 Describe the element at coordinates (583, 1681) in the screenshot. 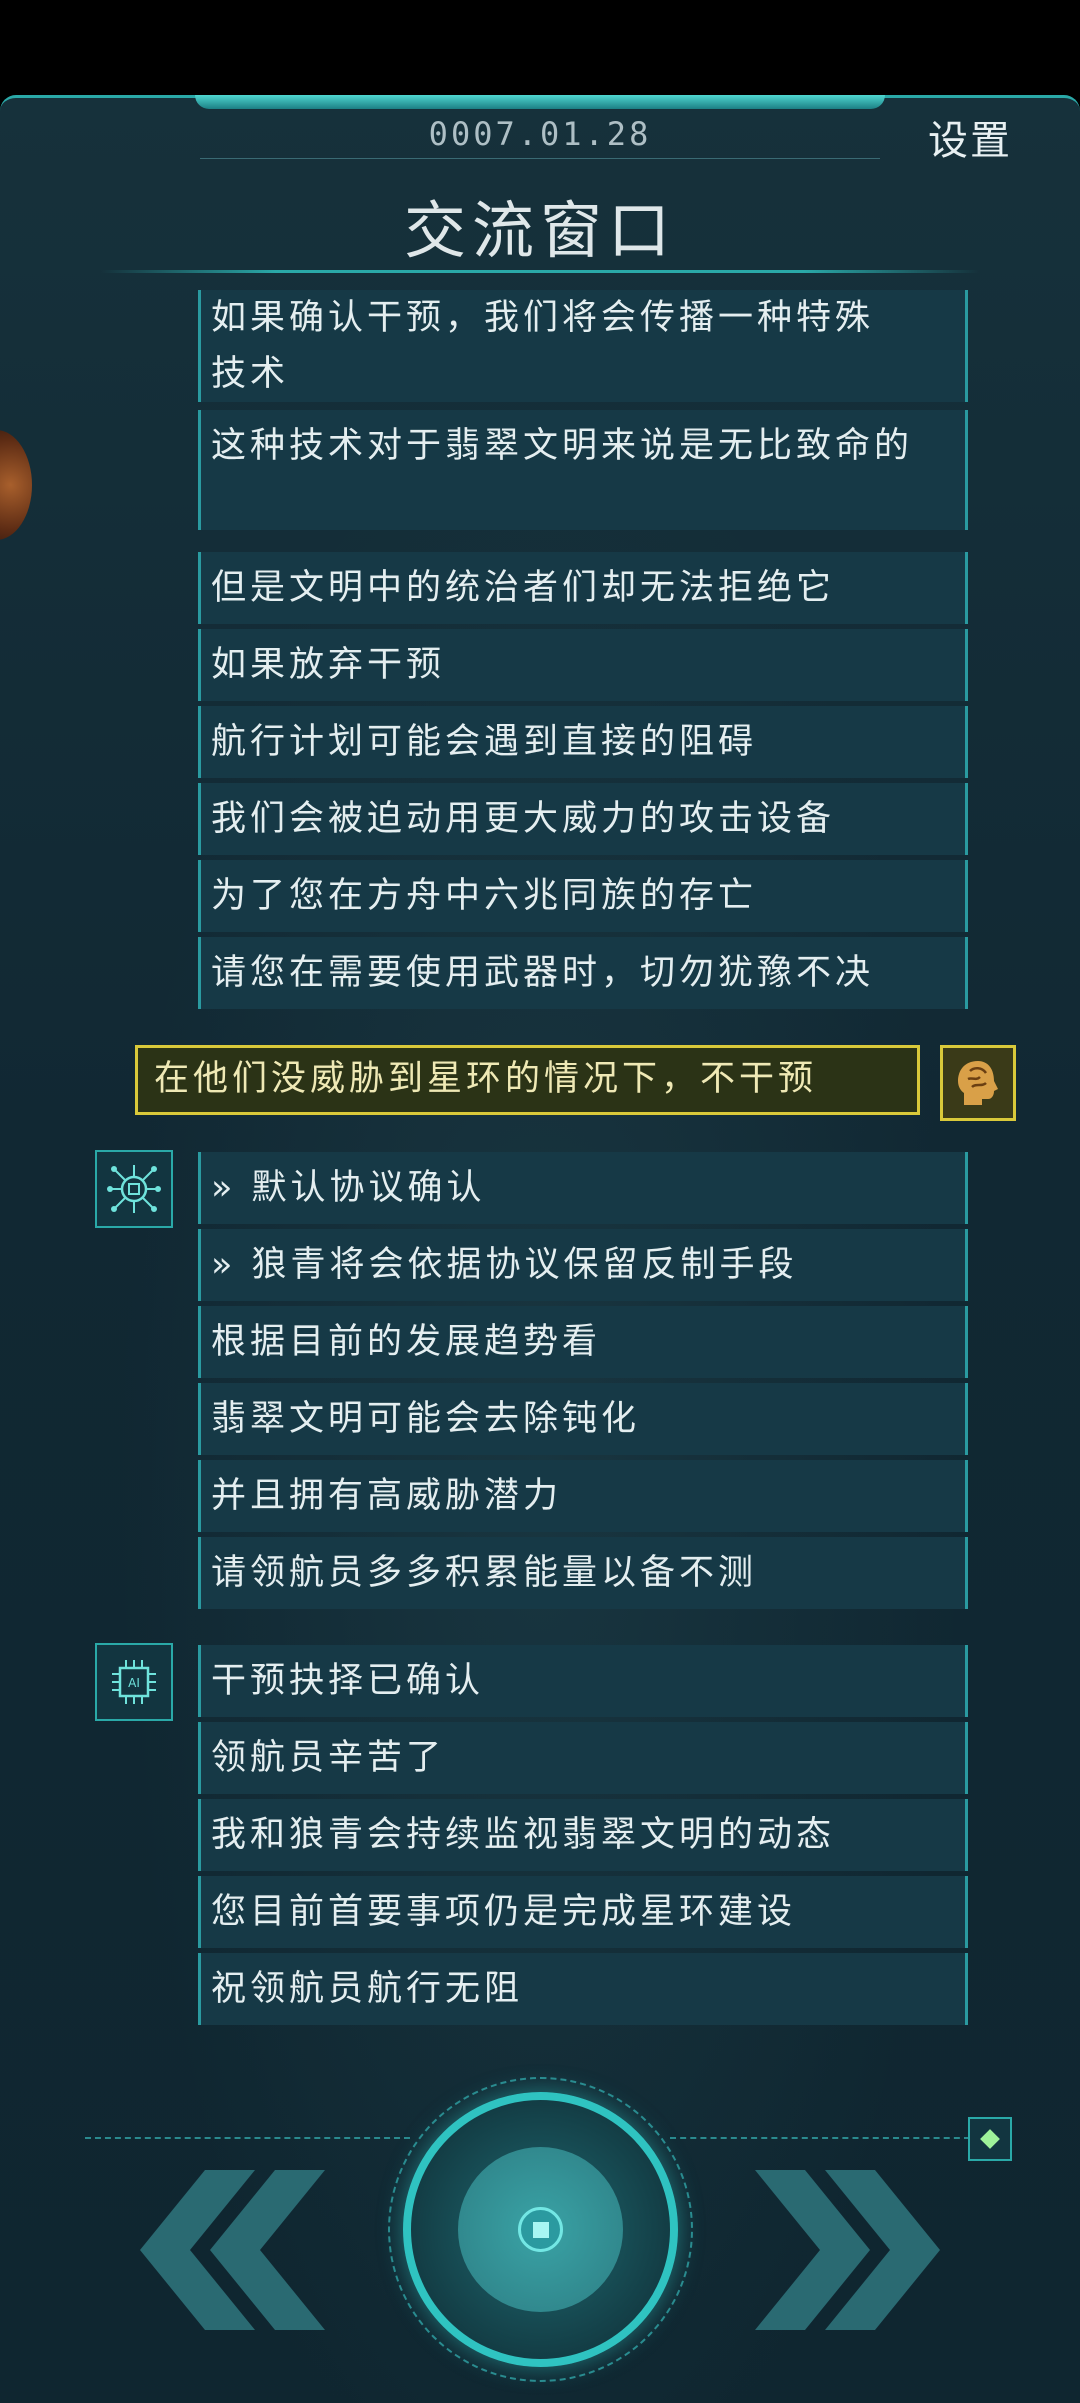

I see `chat-message: 干预抉择已确认` at that location.